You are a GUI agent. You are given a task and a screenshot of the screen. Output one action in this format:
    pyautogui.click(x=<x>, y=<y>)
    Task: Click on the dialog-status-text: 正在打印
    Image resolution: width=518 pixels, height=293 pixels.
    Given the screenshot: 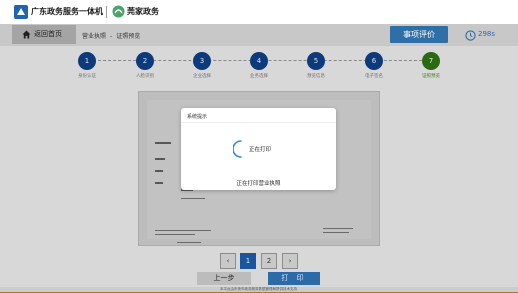 What is the action you would take?
    pyautogui.click(x=260, y=150)
    